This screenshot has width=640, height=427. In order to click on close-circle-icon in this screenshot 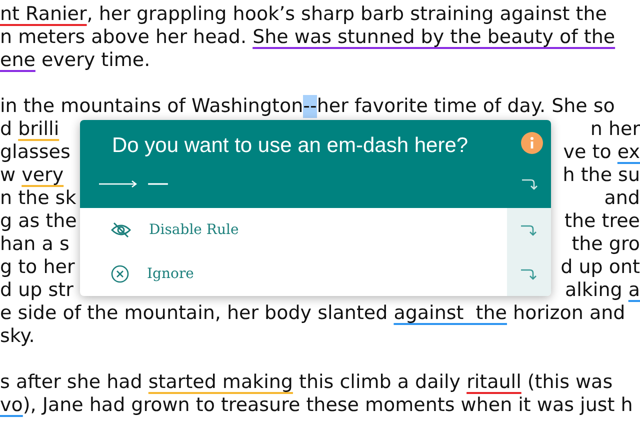, I will do `click(120, 274)`.